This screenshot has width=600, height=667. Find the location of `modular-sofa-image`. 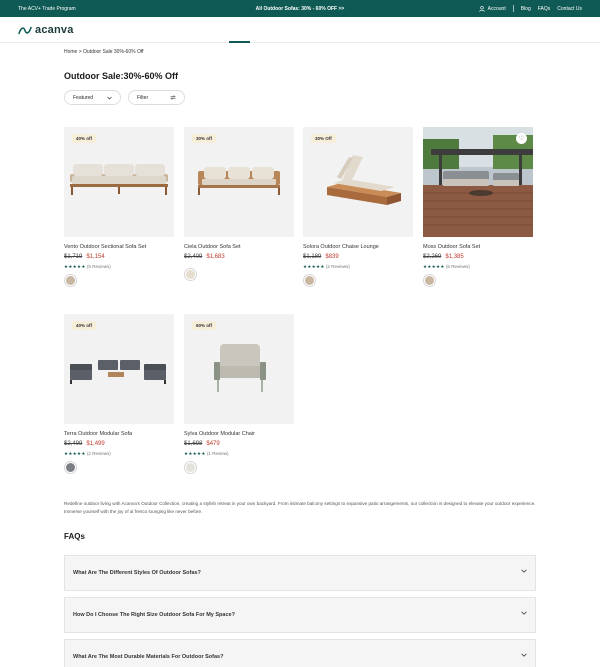

modular-sofa-image is located at coordinates (118, 372).